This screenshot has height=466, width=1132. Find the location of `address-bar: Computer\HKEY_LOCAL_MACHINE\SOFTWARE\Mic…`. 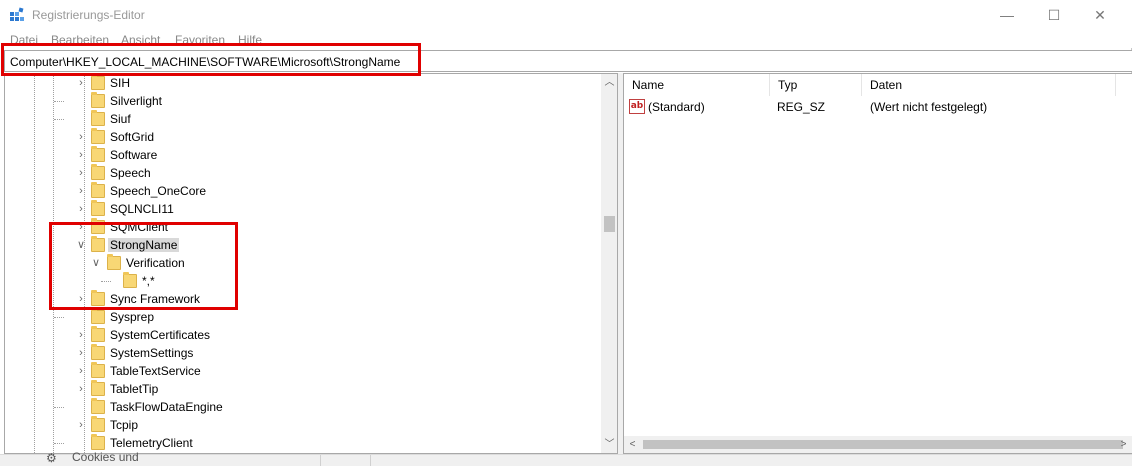

address-bar: Computer\HKEY_LOCAL_MACHINE\SOFTWARE\Mic… is located at coordinates (568, 61).